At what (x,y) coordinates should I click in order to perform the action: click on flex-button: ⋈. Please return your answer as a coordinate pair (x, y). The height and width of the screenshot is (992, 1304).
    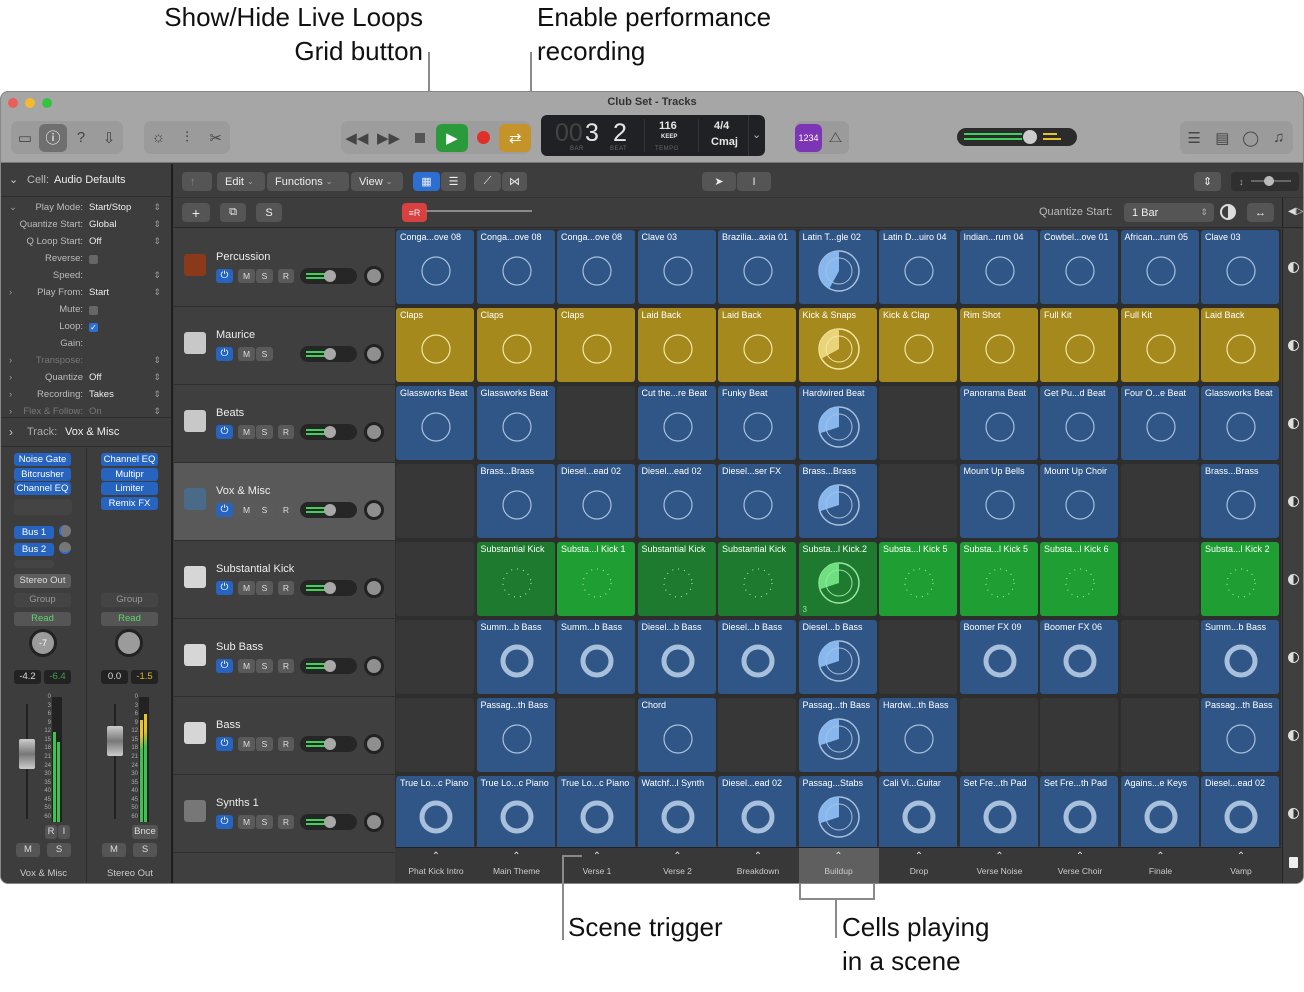
    Looking at the image, I should click on (514, 181).